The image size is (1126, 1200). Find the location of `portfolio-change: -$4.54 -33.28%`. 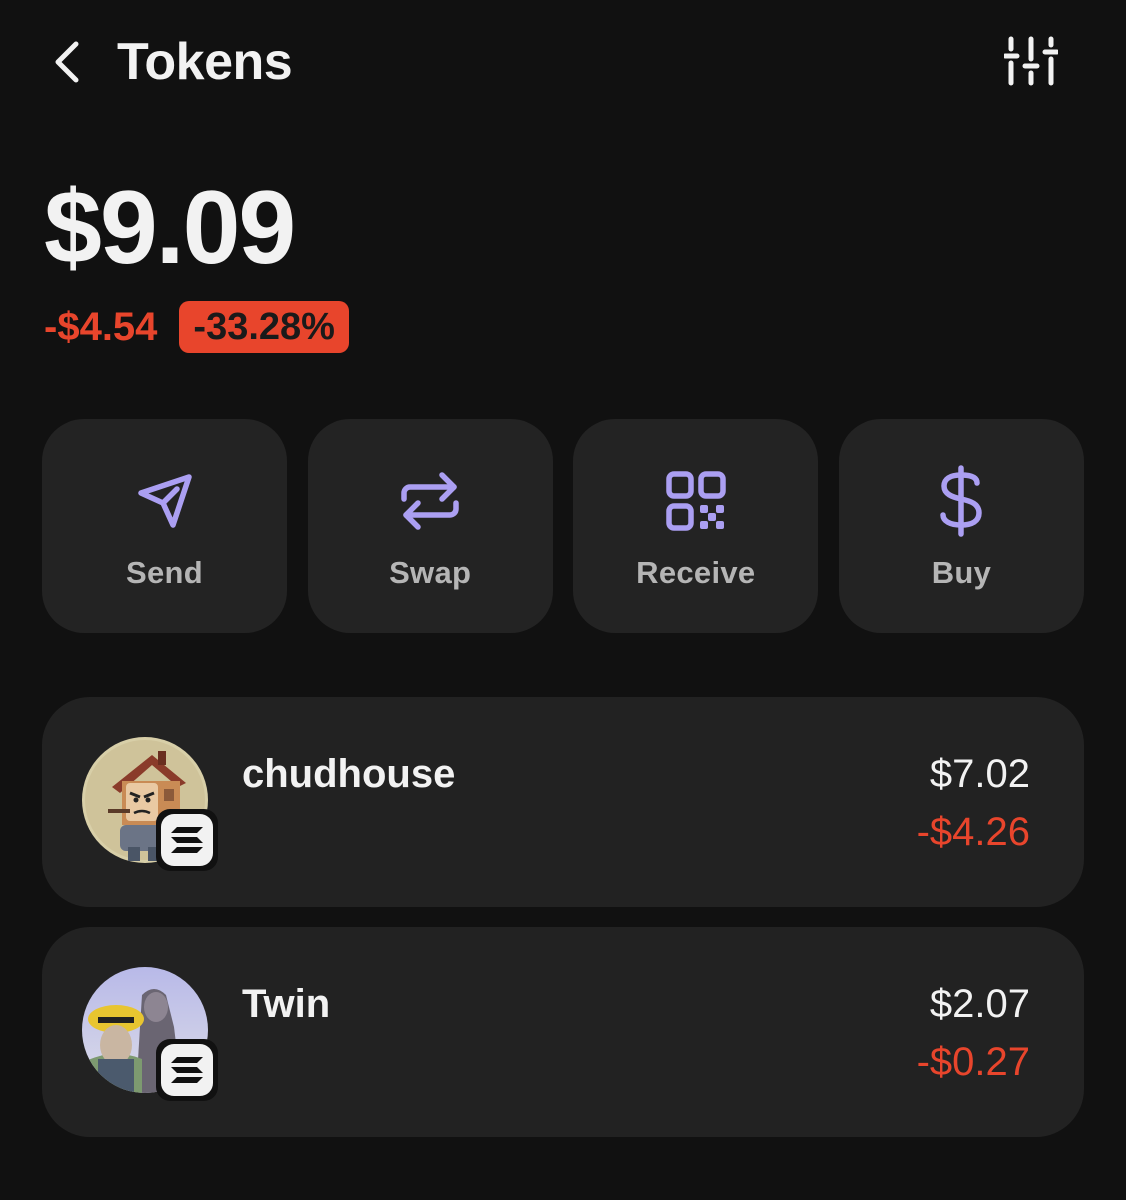

portfolio-change: -$4.54 -33.28% is located at coordinates (196, 327).